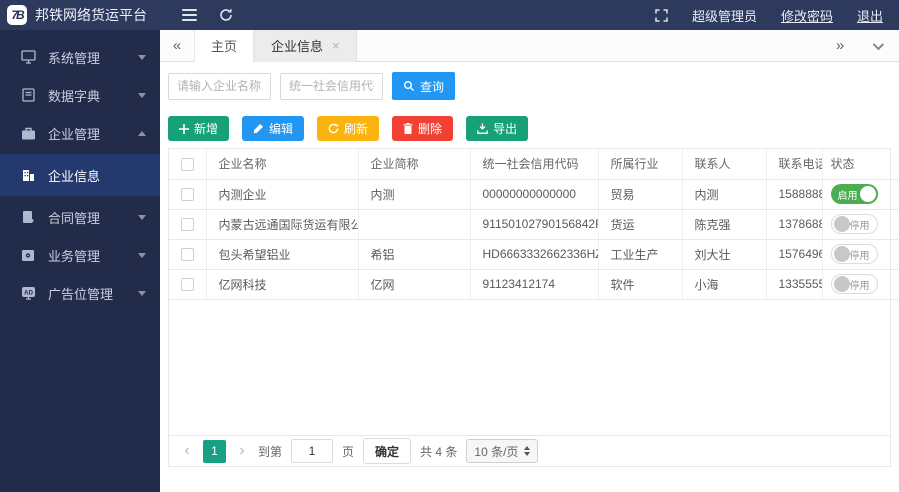 This screenshot has height=492, width=899. Describe the element at coordinates (414, 164) in the screenshot. I see `col-short-name: 企业简称` at that location.